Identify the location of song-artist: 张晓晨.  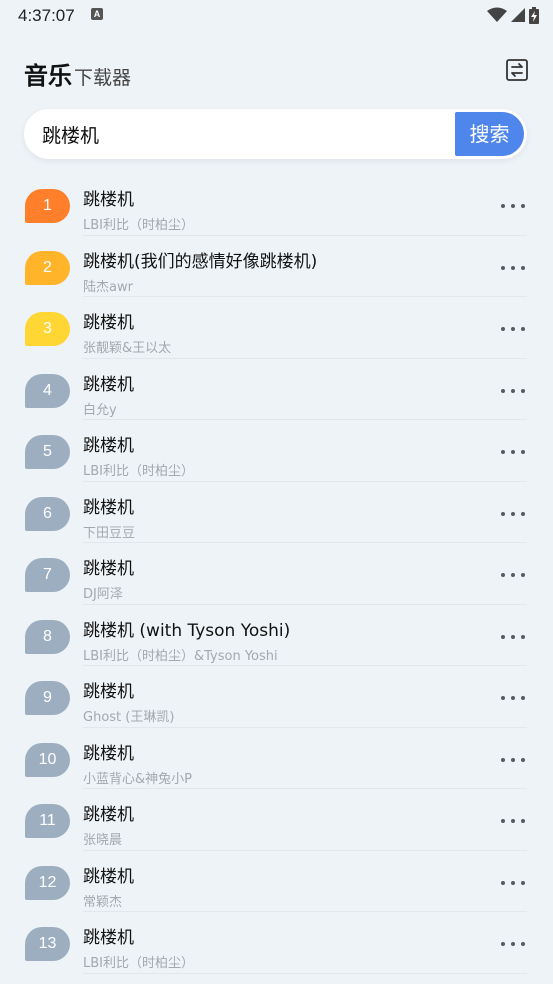
(103, 840).